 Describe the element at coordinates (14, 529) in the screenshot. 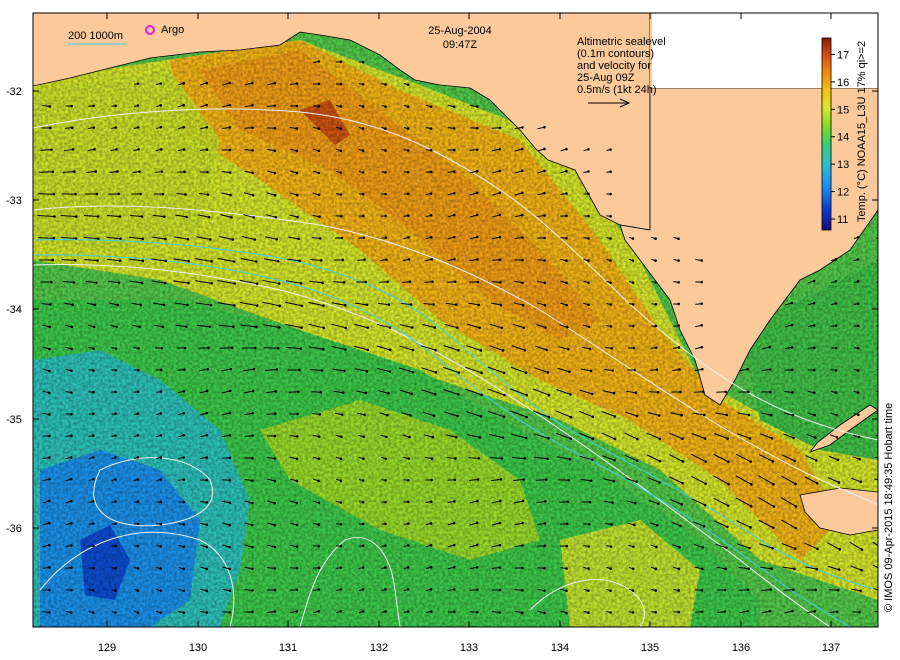

I see `y-tick-label: -36` at that location.